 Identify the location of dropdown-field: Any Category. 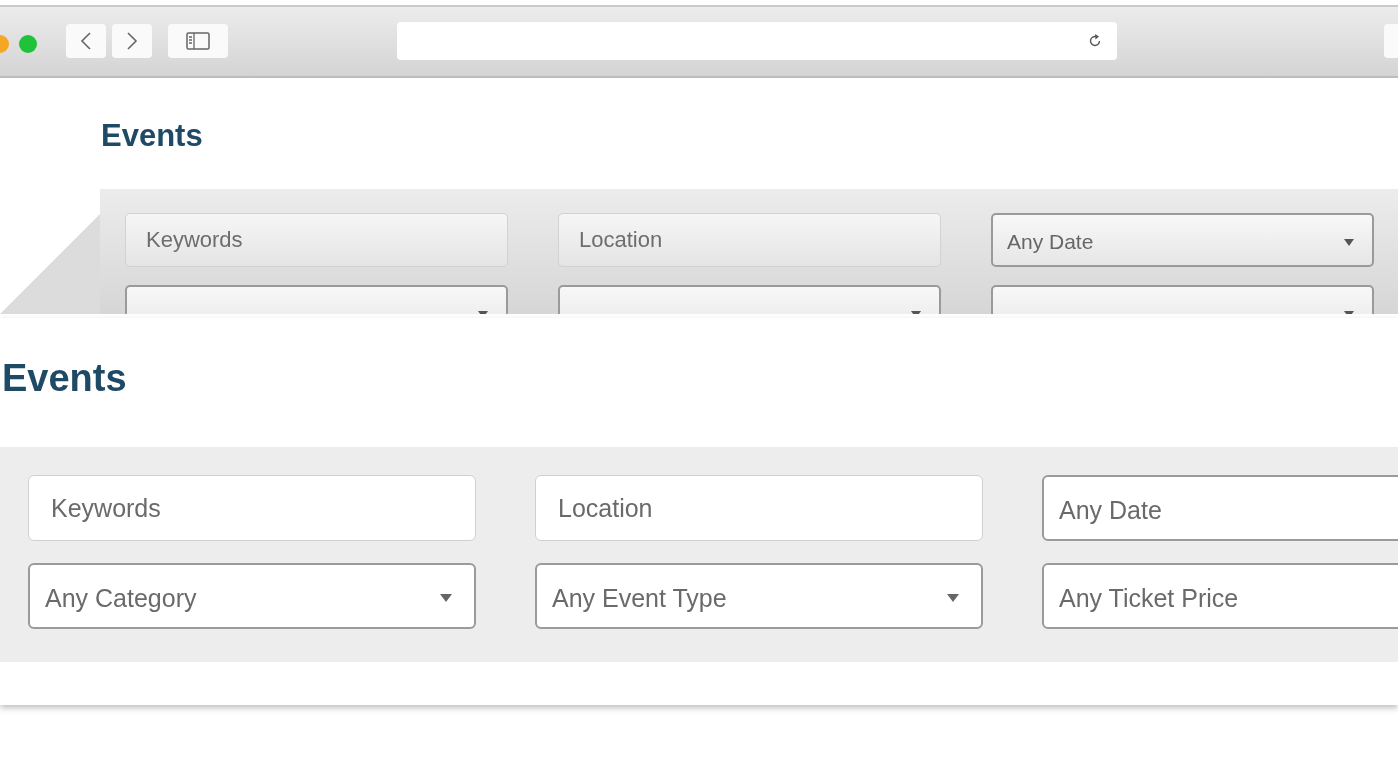
(252, 596).